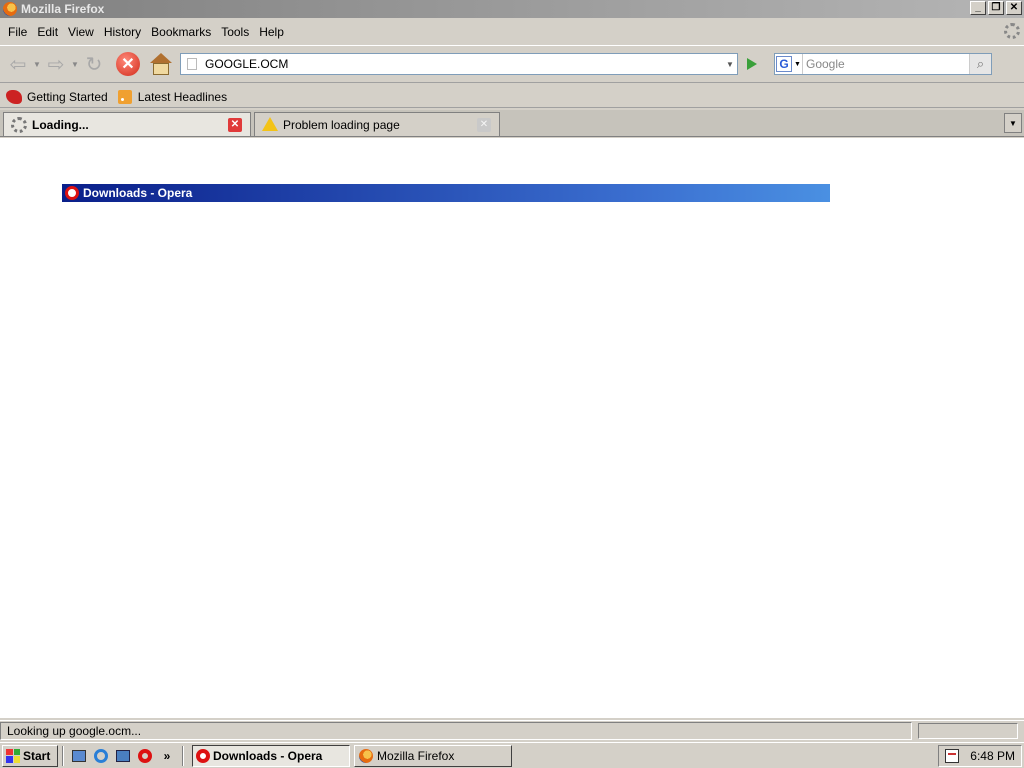  Describe the element at coordinates (192, 64) in the screenshot. I see `page-icon` at that location.